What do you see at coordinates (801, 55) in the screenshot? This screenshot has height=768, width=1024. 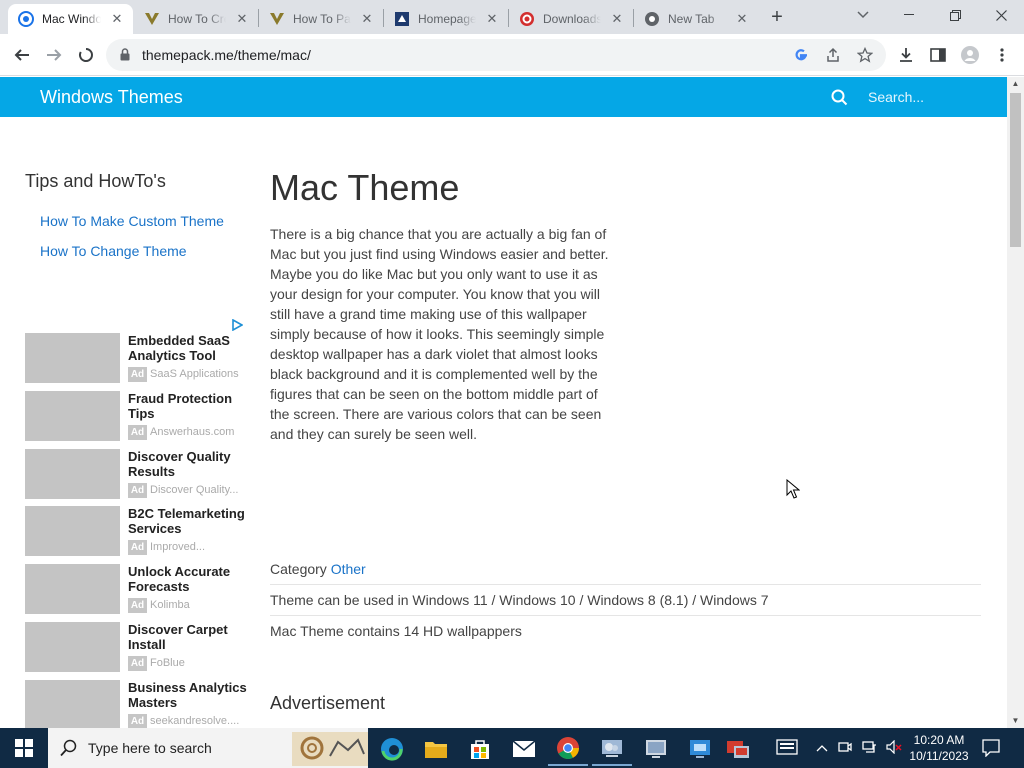 I see `google-lens-icon` at bounding box center [801, 55].